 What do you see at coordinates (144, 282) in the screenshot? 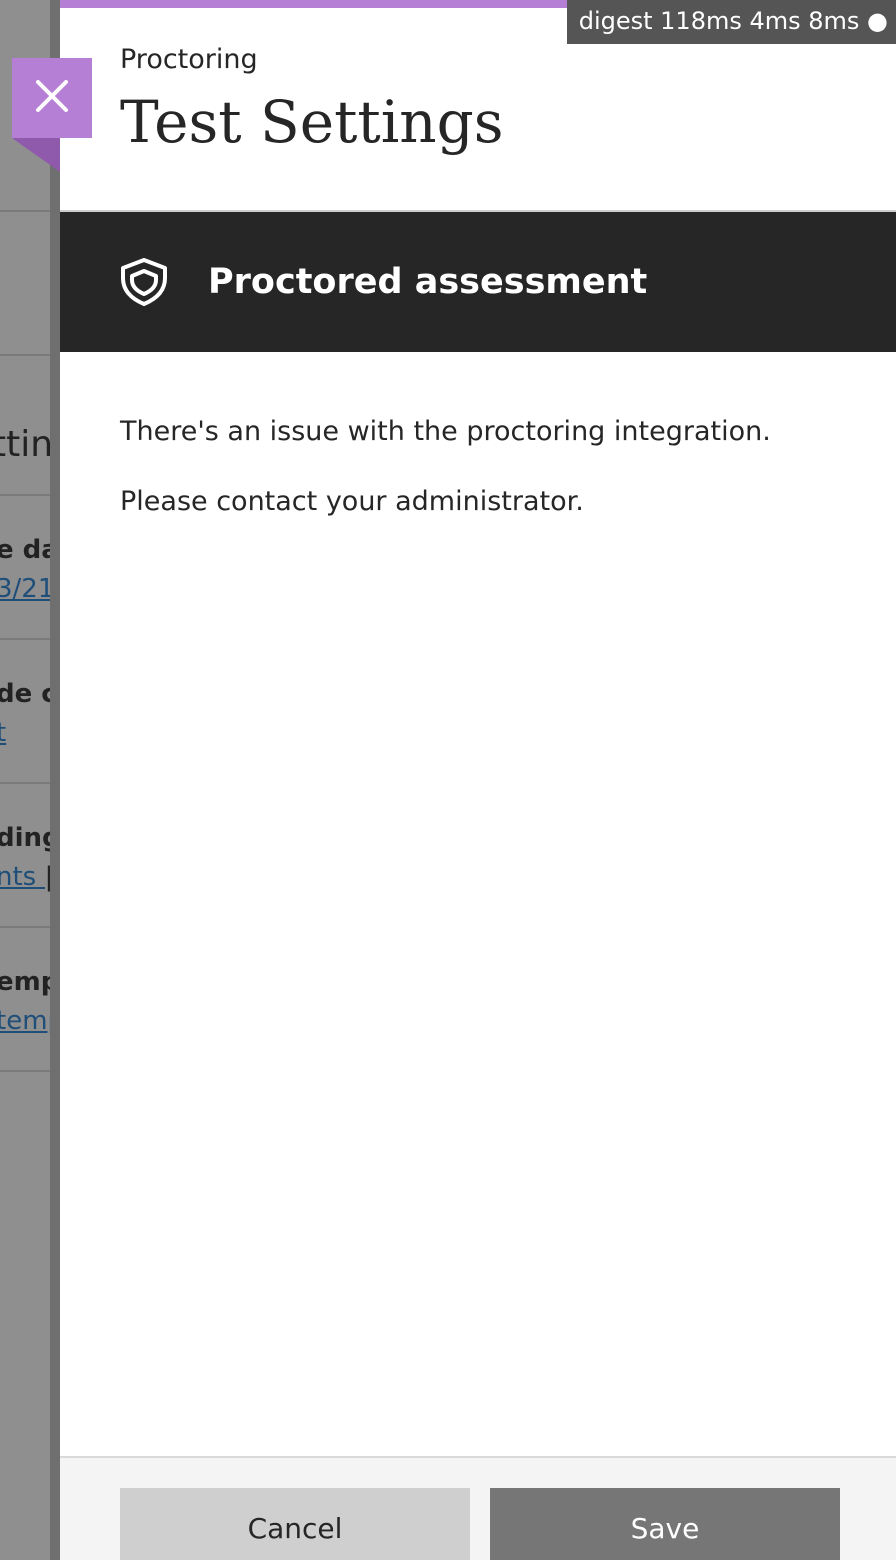
I see `shield-icon` at bounding box center [144, 282].